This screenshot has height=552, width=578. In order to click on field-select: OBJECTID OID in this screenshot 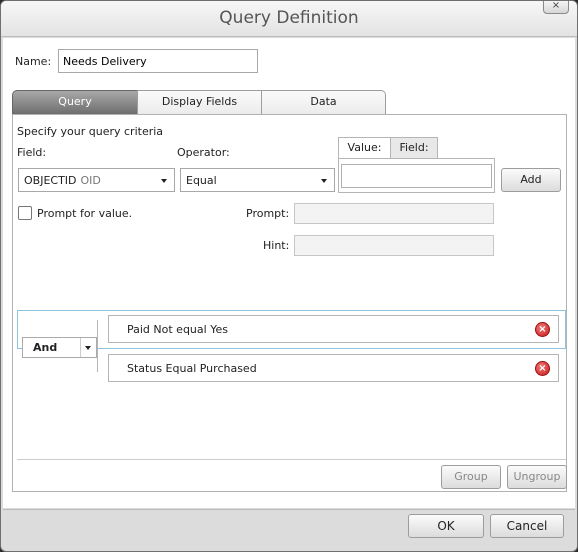, I will do `click(96, 180)`.